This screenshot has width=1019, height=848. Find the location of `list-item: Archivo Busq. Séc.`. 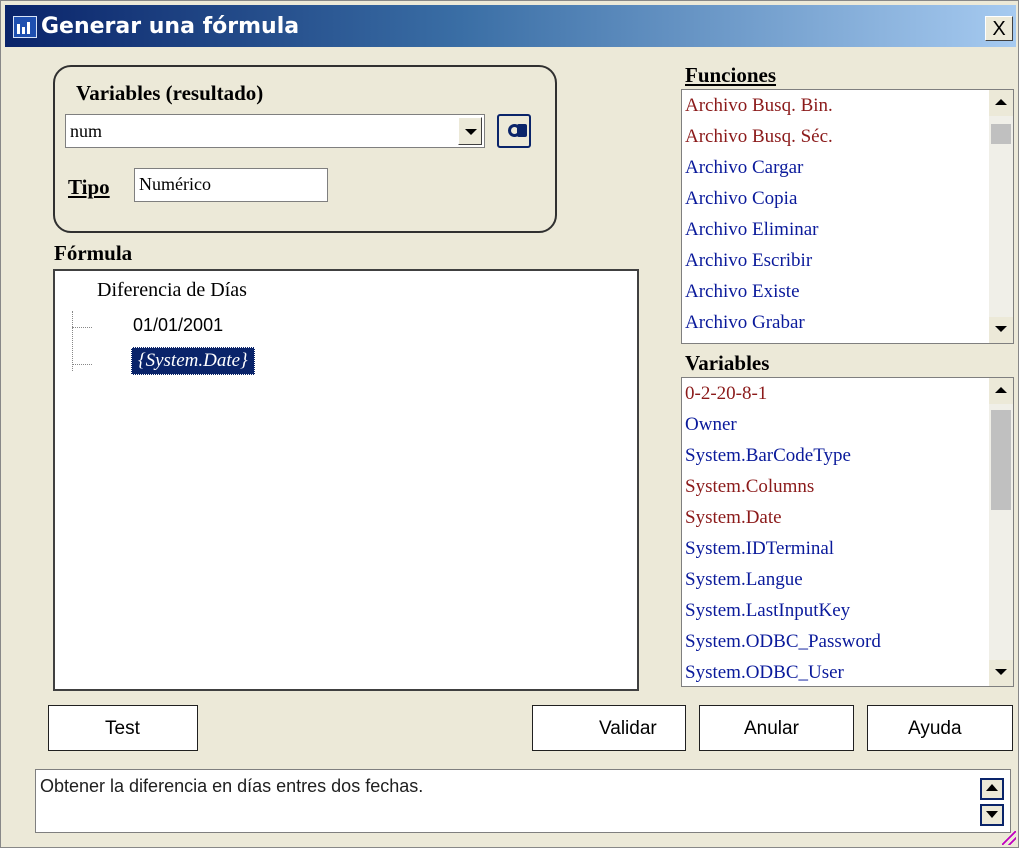

list-item: Archivo Busq. Séc. is located at coordinates (835, 136).